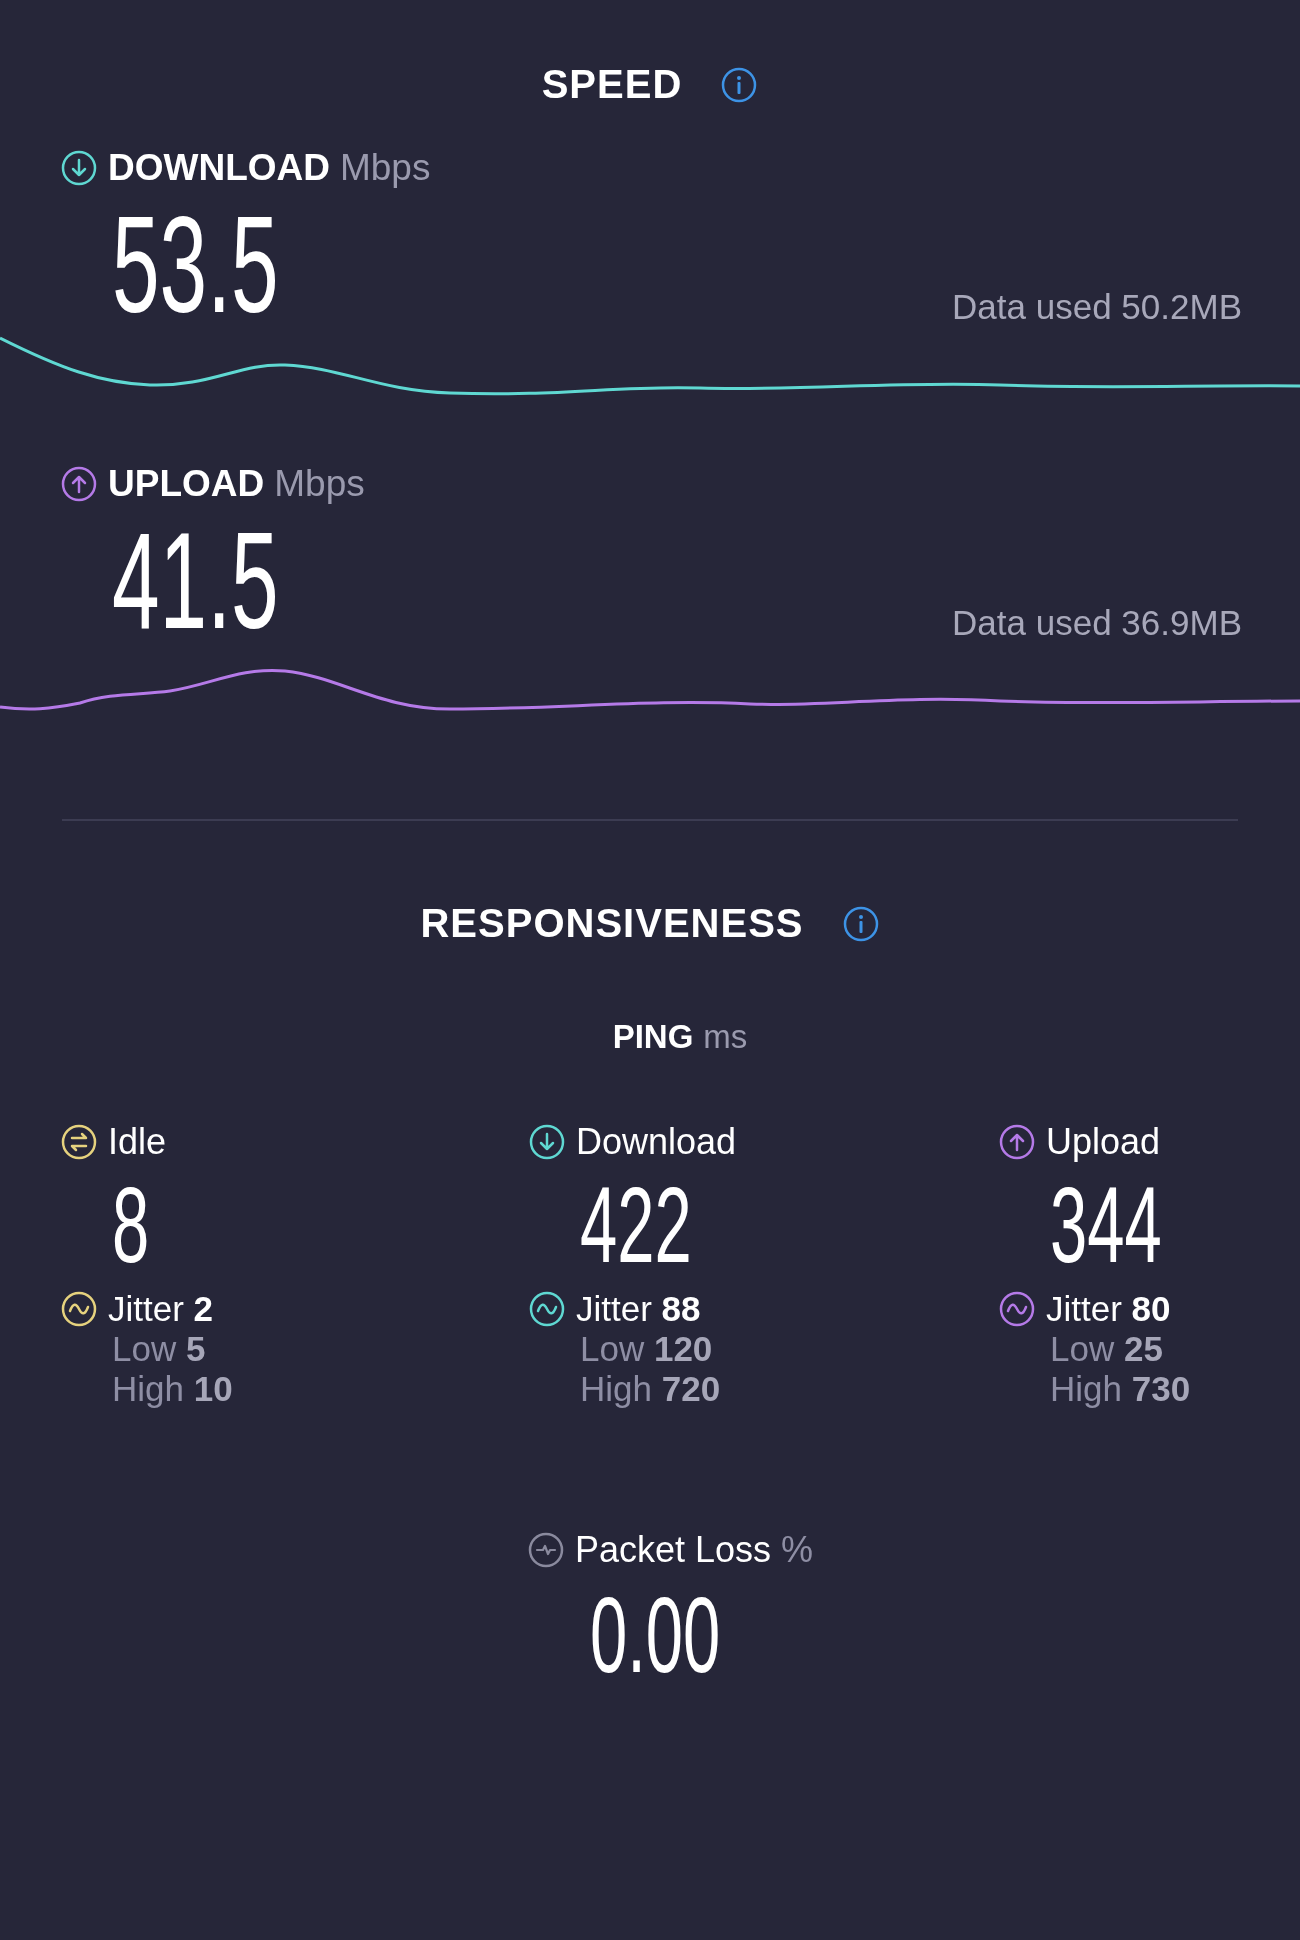  Describe the element at coordinates (219, 168) in the screenshot. I see `speed-label: DOWNLOAD` at that location.